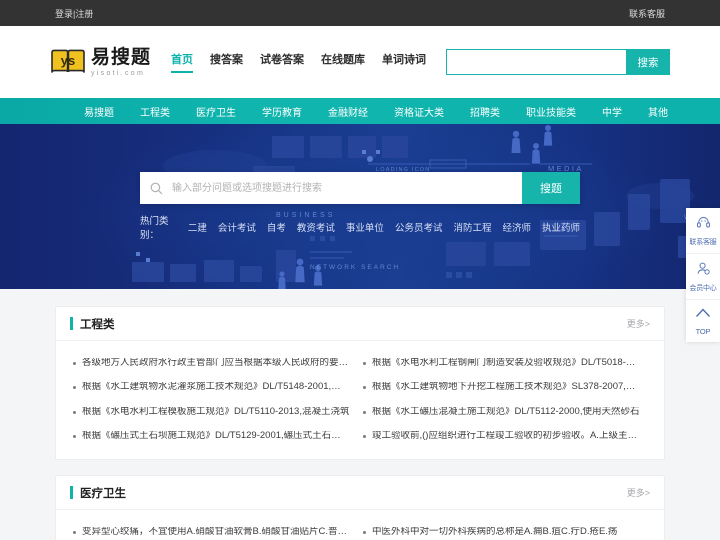 Image resolution: width=720 pixels, height=540 pixels. I want to click on question-text: 根据《碾压式土石坝施工规范》DL/T5129-2001,碾压式土石坝填, so click(216, 436).